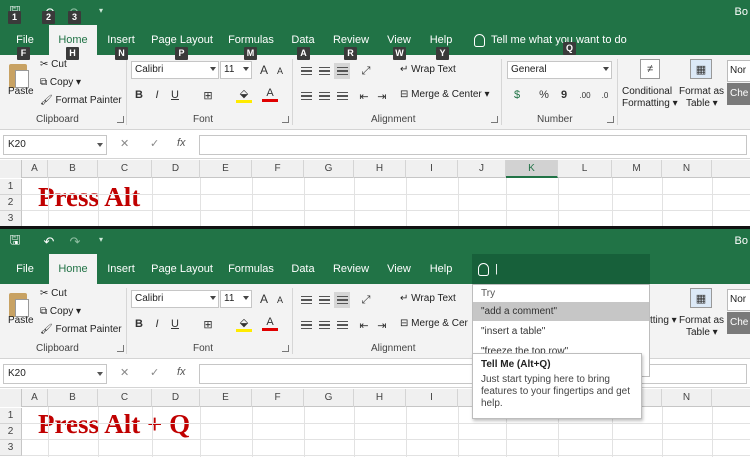 The image size is (750, 457). I want to click on formula-input, so click(473, 145).